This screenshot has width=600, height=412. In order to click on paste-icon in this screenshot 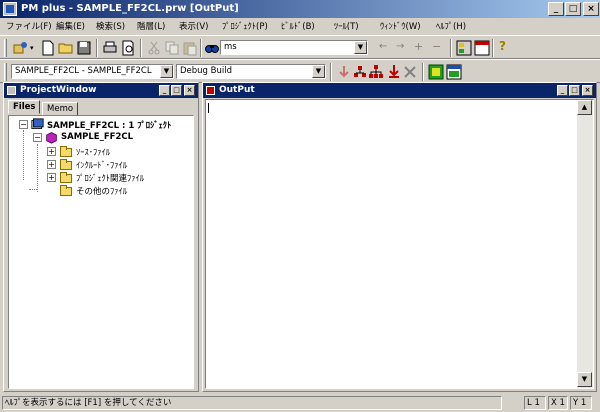, I will do `click(190, 48)`.